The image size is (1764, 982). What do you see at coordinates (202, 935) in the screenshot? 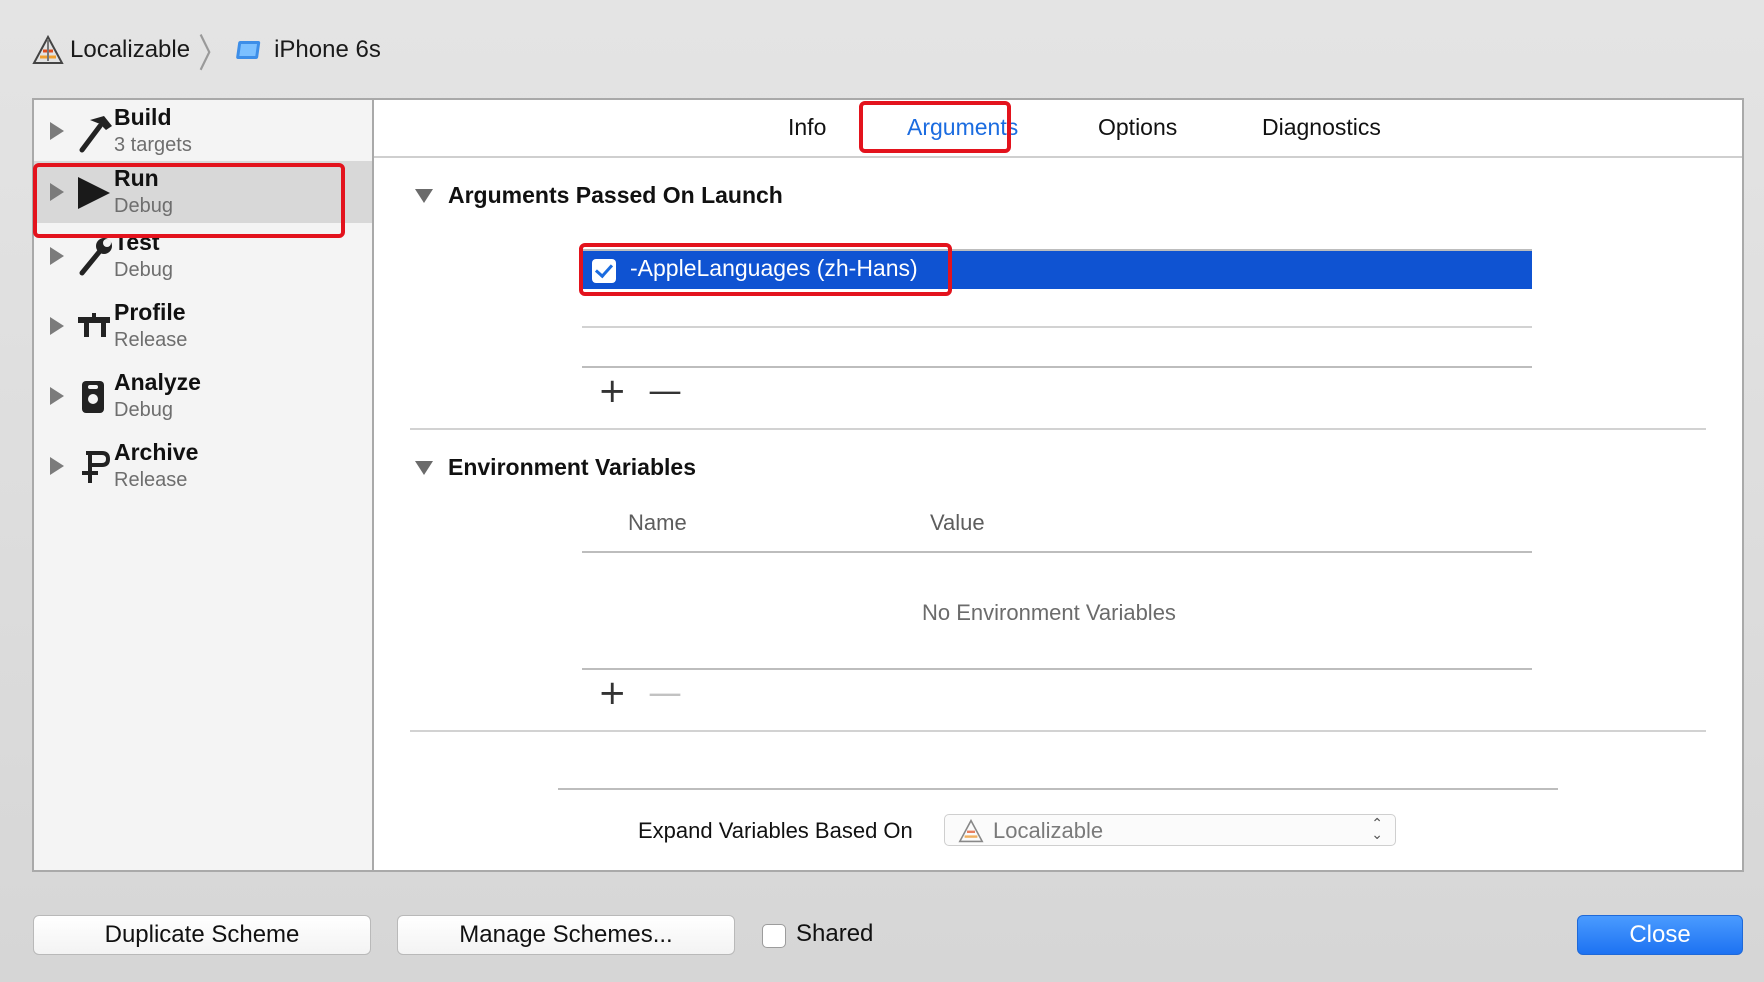
I see `duplicate-scheme-button: Duplicate Scheme` at bounding box center [202, 935].